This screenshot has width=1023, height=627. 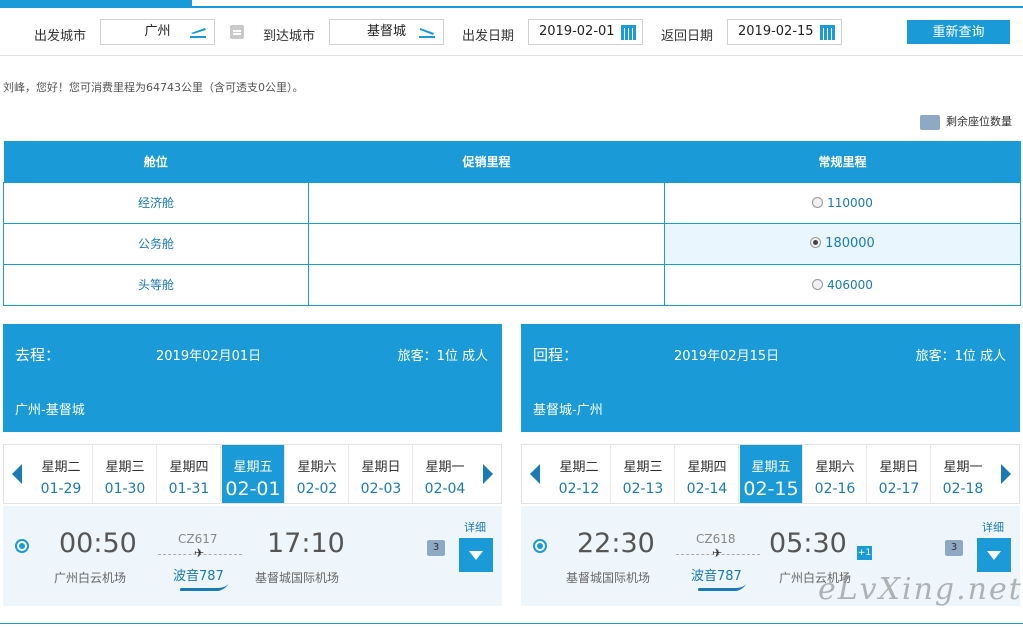 I want to click on airline-logo, so click(x=204, y=587).